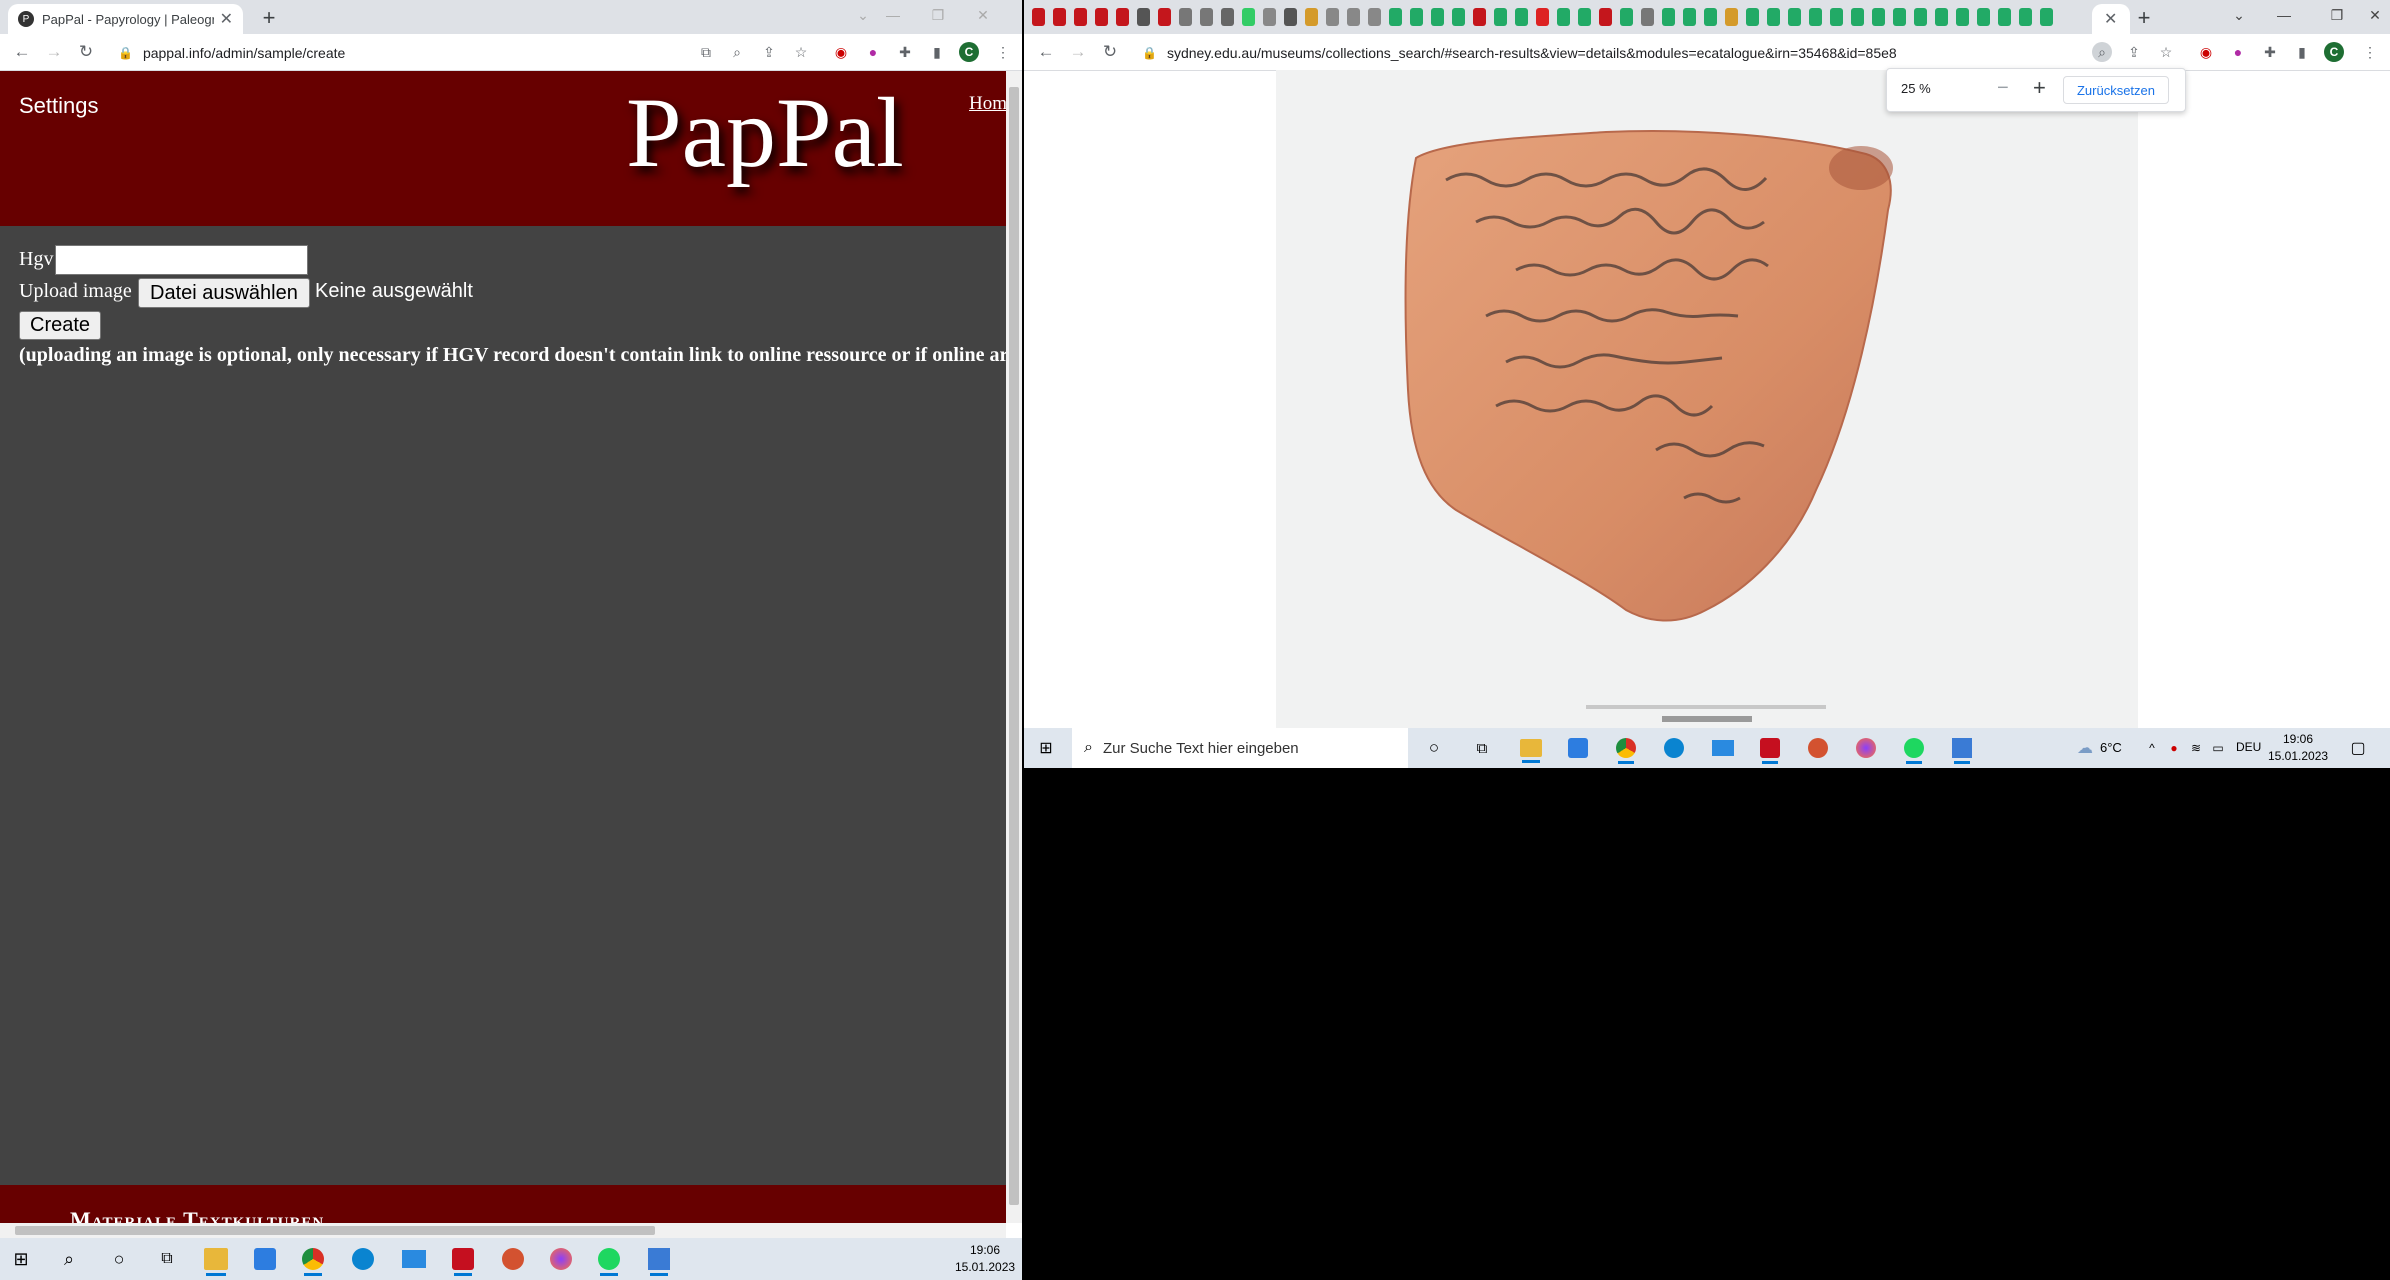 The height and width of the screenshot is (1280, 2390). Describe the element at coordinates (125, 19) in the screenshot. I see `tab-pappal: P PapPal - Papyrology | Paleograph ✕` at that location.